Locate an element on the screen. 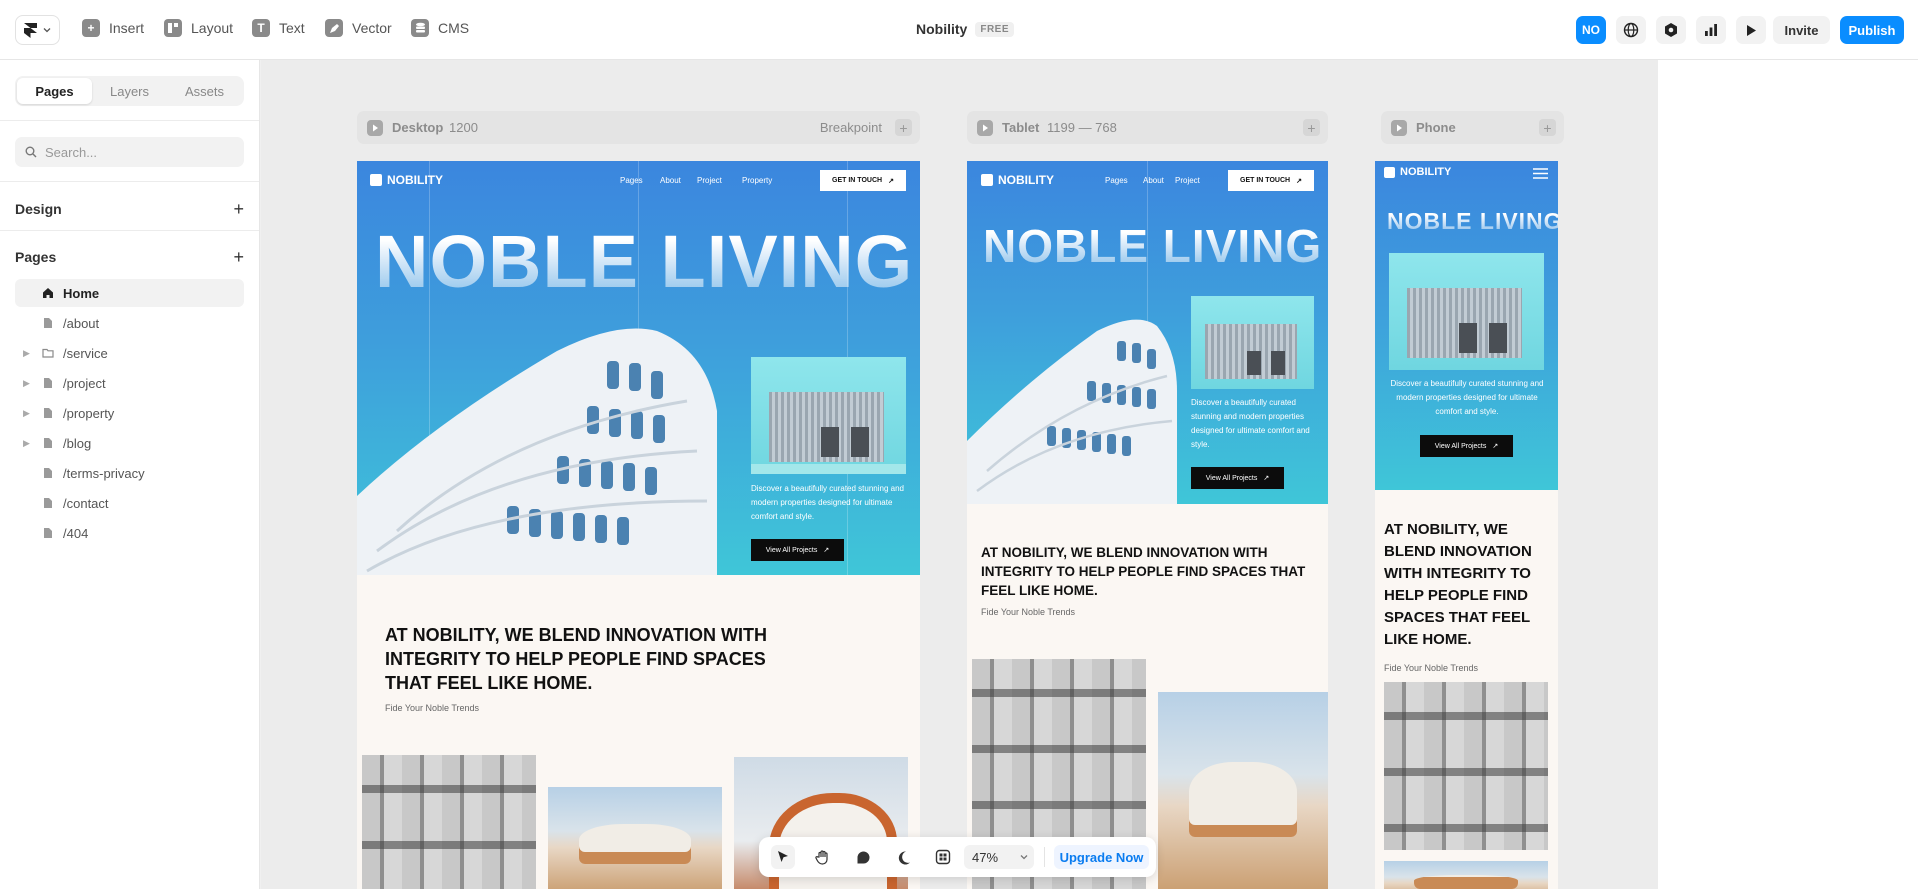  publish-button: Publish is located at coordinates (1872, 30).